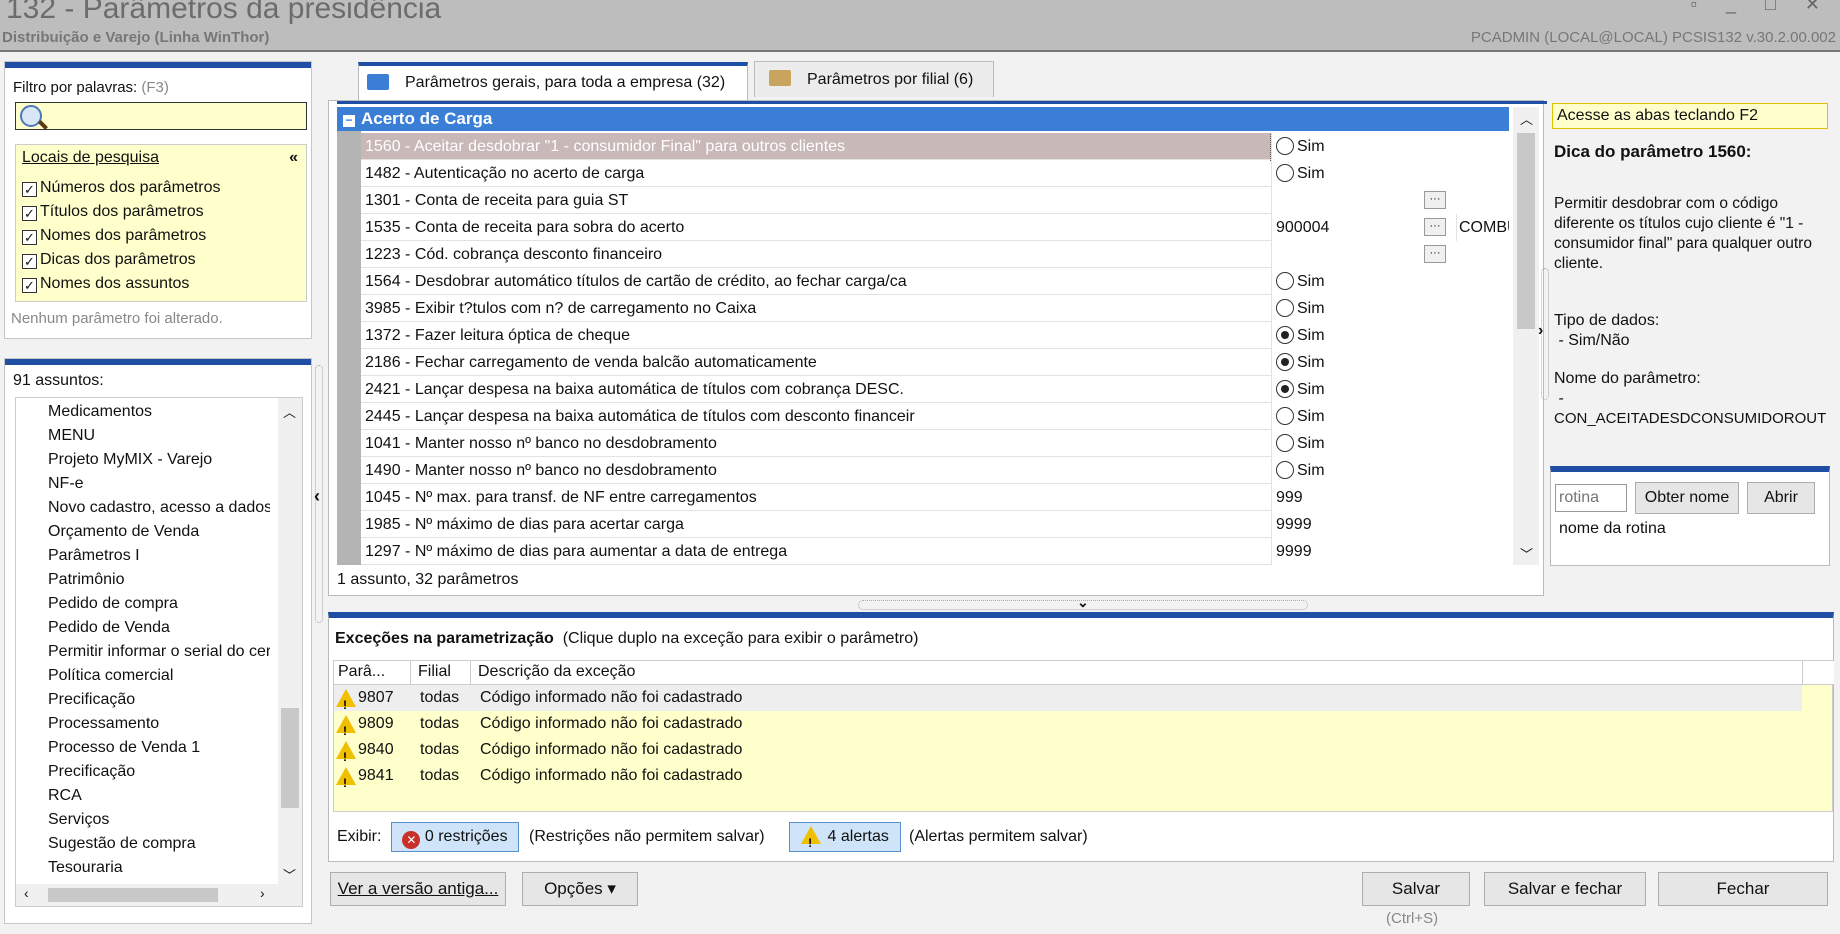 The width and height of the screenshot is (1840, 934). What do you see at coordinates (159, 748) in the screenshot?
I see `subject-item: Processo de Venda 1` at bounding box center [159, 748].